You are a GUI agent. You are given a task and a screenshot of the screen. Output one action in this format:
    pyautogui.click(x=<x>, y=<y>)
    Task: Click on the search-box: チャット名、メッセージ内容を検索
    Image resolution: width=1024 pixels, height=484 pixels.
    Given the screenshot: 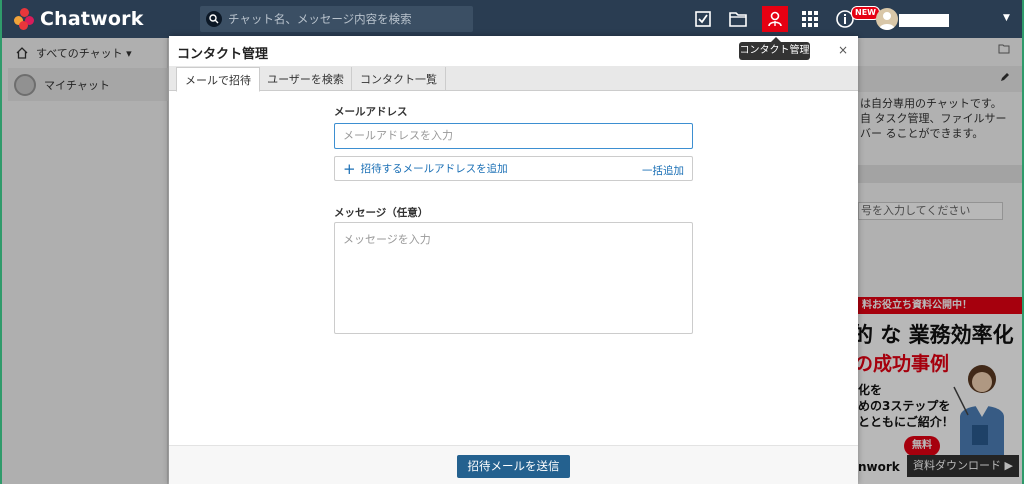 What is the action you would take?
    pyautogui.click(x=336, y=19)
    